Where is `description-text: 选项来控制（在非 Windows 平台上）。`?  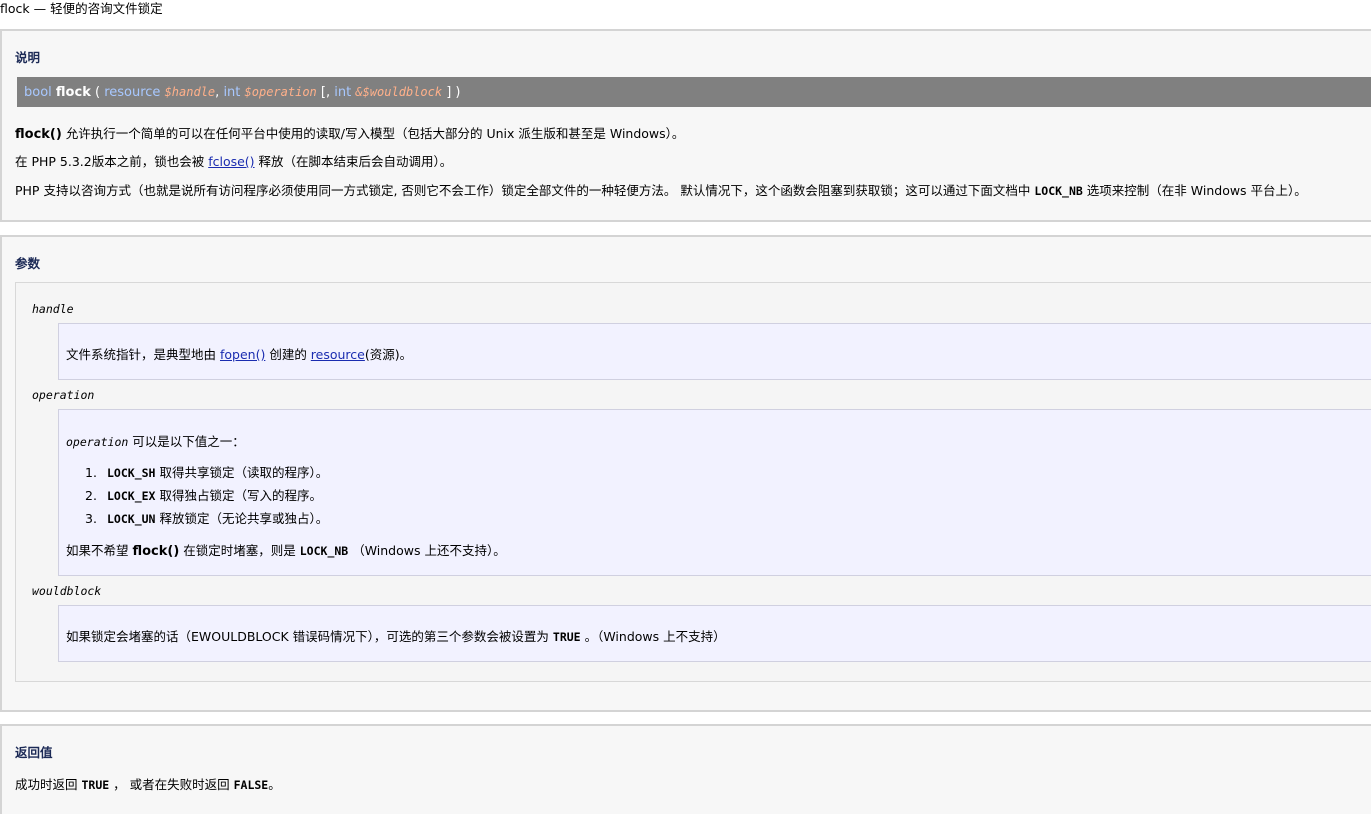 description-text: 选项来控制（在非 Windows 平台上）。 is located at coordinates (1194, 190).